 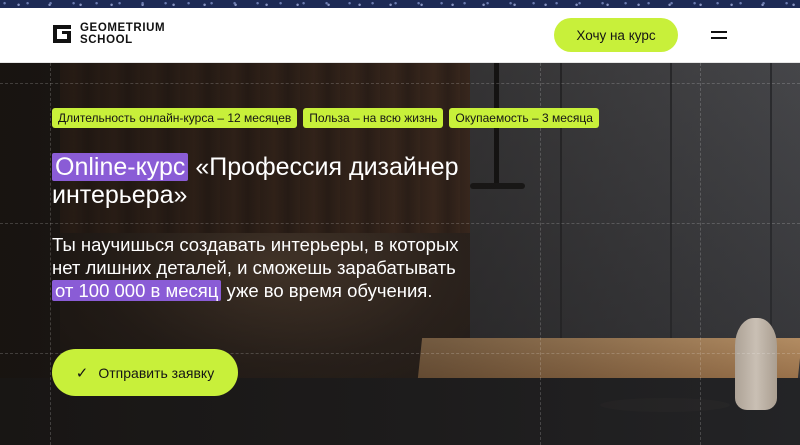 I want to click on chip-duration: Длительность онлайн-курса – 12 месяцев, so click(x=175, y=118).